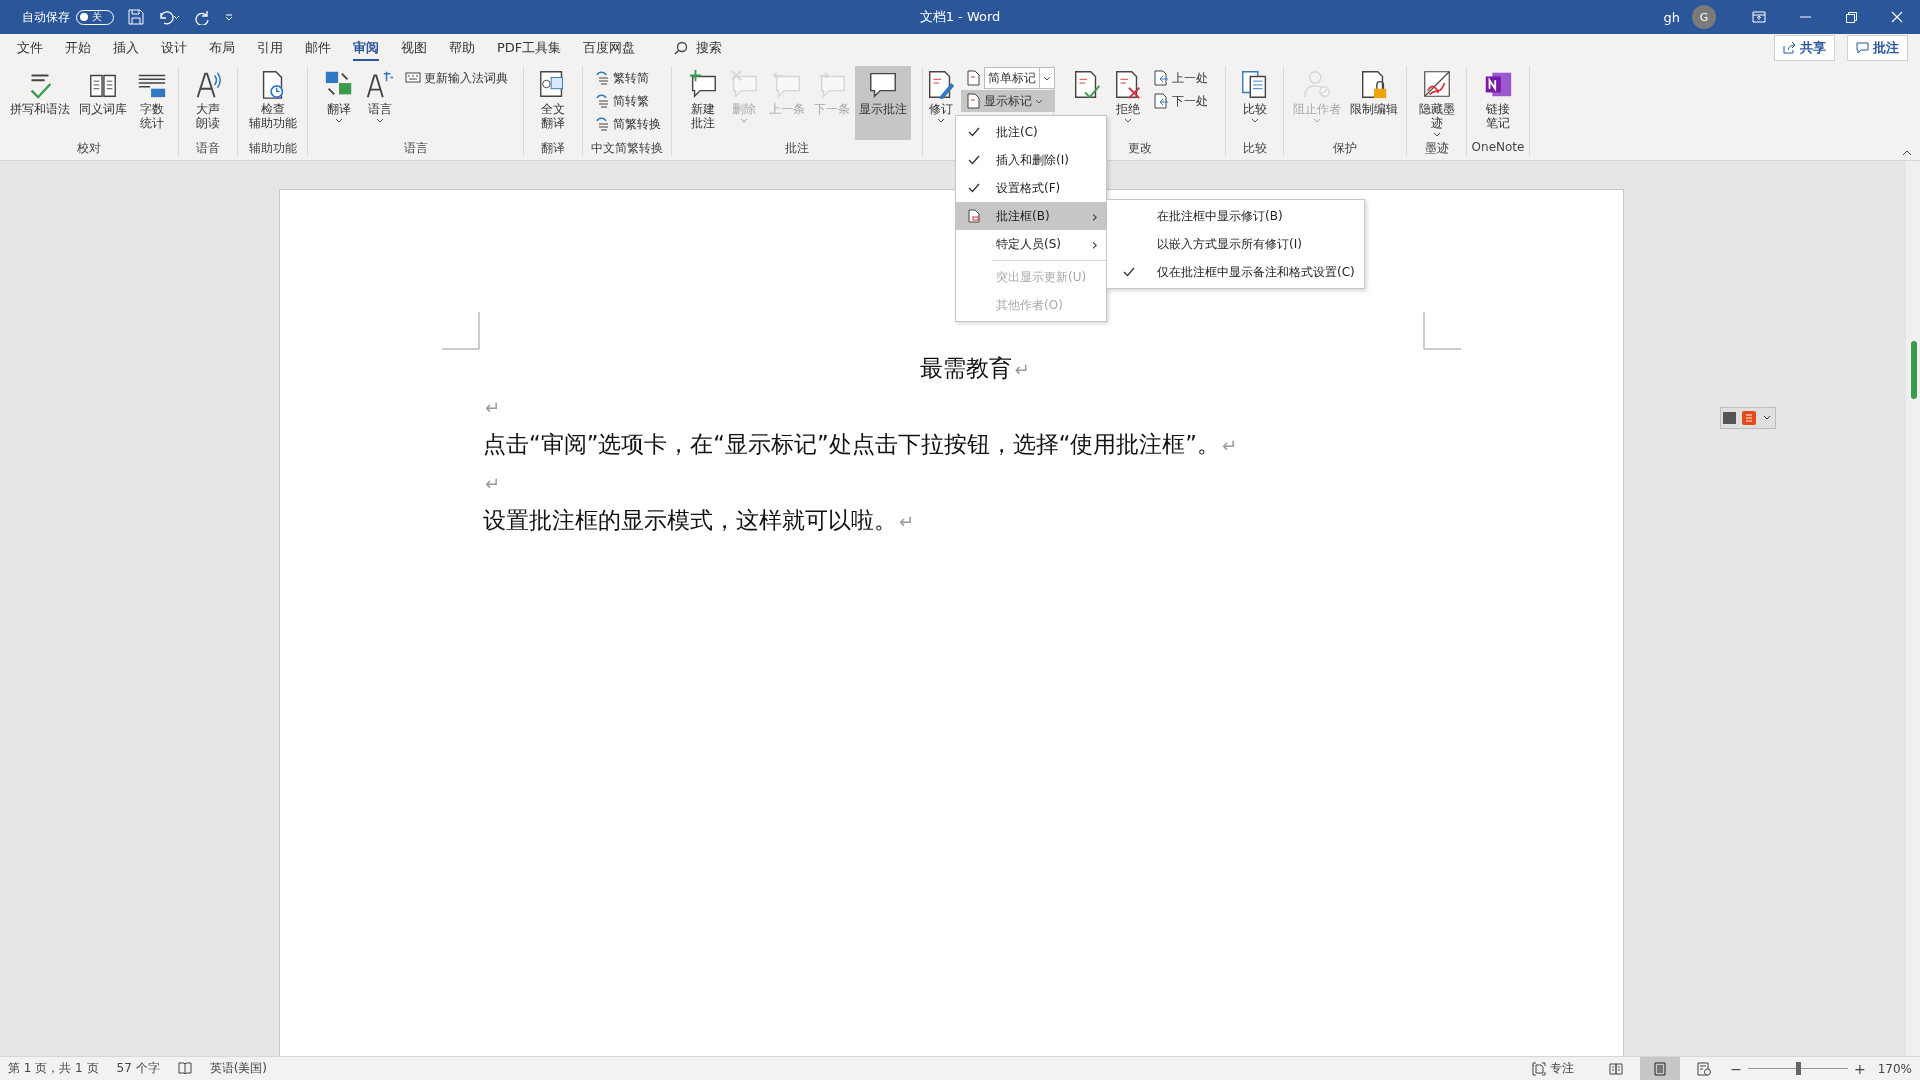 The width and height of the screenshot is (1920, 1080). What do you see at coordinates (53, 1068) in the screenshot?
I see `page-count: 第 1 页，共 1 页` at bounding box center [53, 1068].